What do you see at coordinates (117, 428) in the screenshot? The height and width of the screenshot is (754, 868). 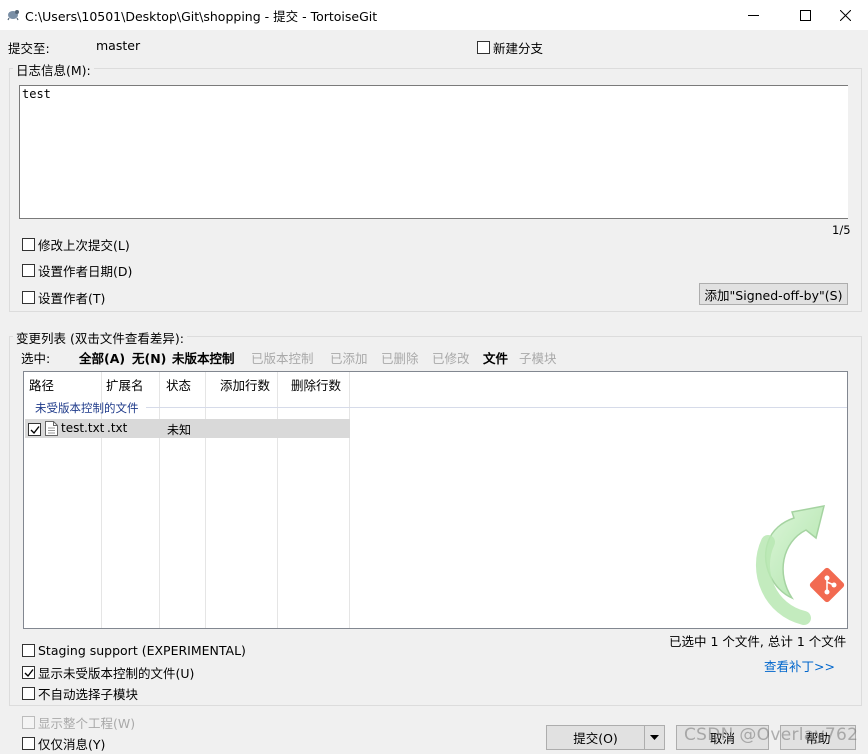 I see `row-extension: .txt` at bounding box center [117, 428].